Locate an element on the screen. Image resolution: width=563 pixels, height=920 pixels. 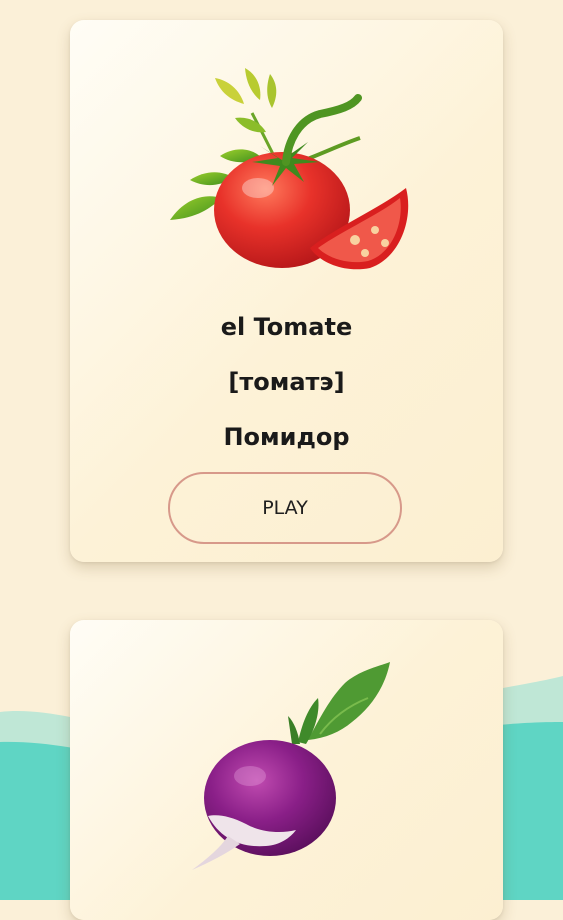
word-spanish: el Tomate is located at coordinates (286, 327).